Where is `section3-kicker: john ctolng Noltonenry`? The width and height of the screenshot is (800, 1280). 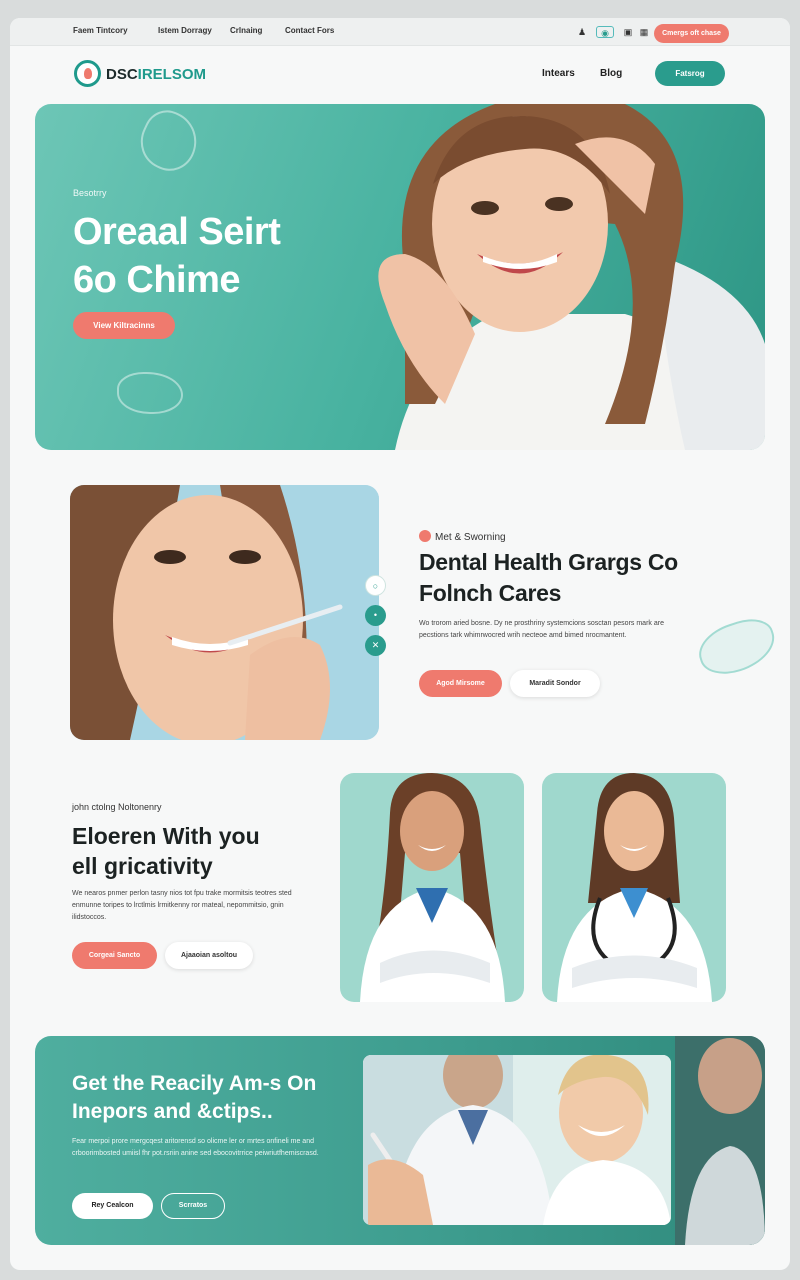 section3-kicker: john ctolng Noltonenry is located at coordinates (117, 807).